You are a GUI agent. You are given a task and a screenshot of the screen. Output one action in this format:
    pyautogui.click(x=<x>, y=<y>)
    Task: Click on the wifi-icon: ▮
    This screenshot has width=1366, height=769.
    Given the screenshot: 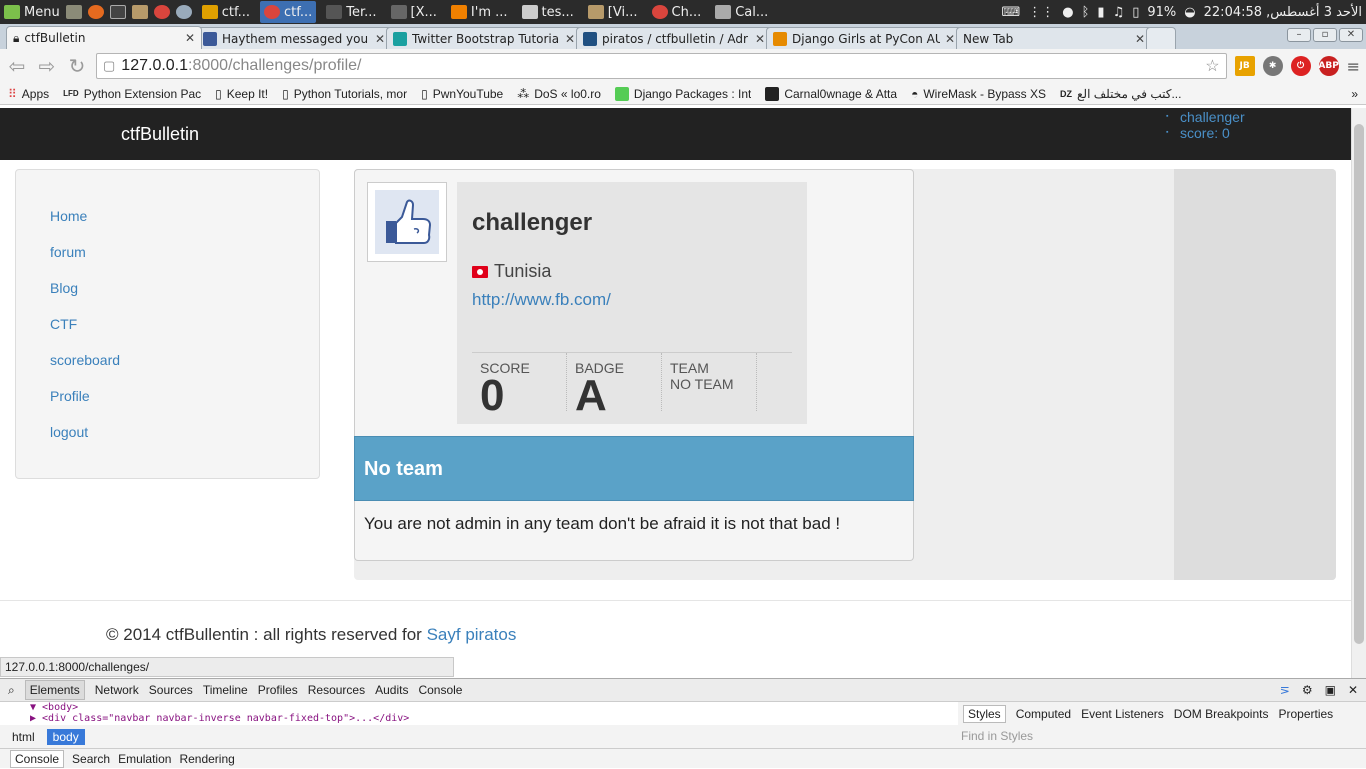 What is the action you would take?
    pyautogui.click(x=1100, y=12)
    